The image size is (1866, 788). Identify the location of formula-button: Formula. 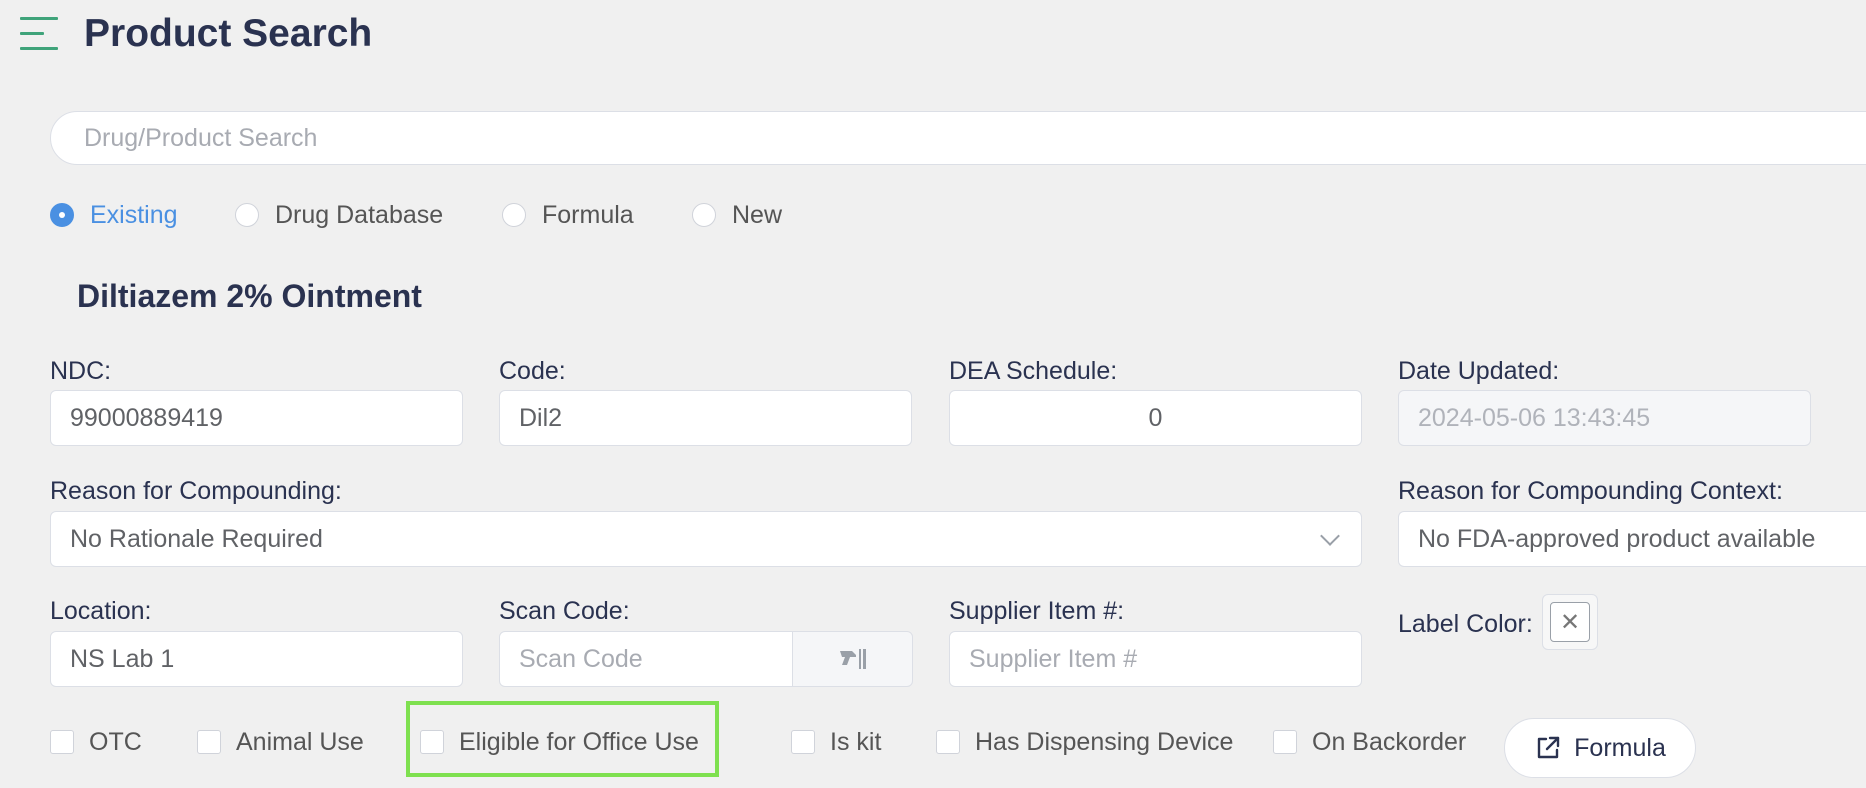
(1600, 748).